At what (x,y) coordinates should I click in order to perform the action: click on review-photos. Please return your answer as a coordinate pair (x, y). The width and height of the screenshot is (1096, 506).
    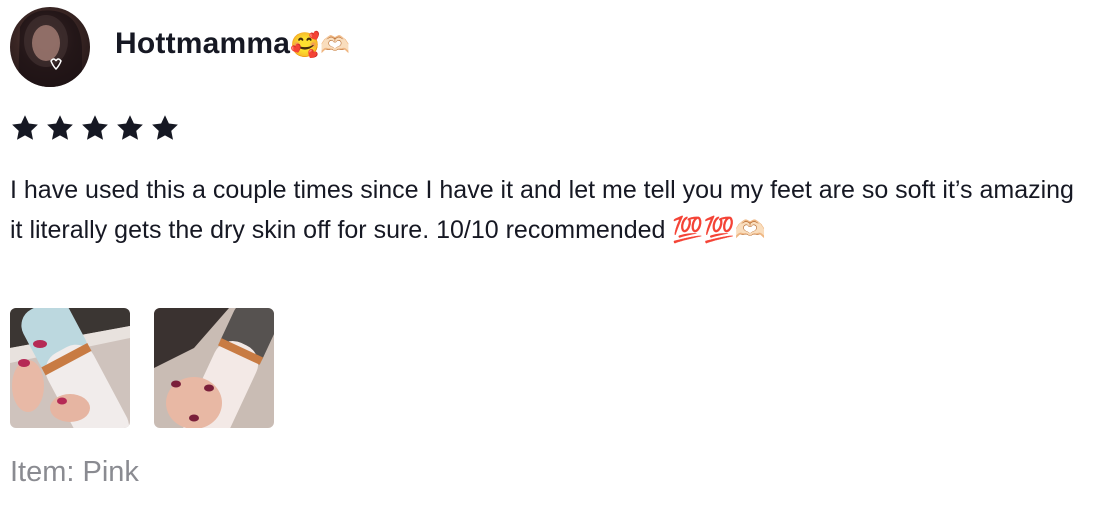
    Looking at the image, I should click on (142, 368).